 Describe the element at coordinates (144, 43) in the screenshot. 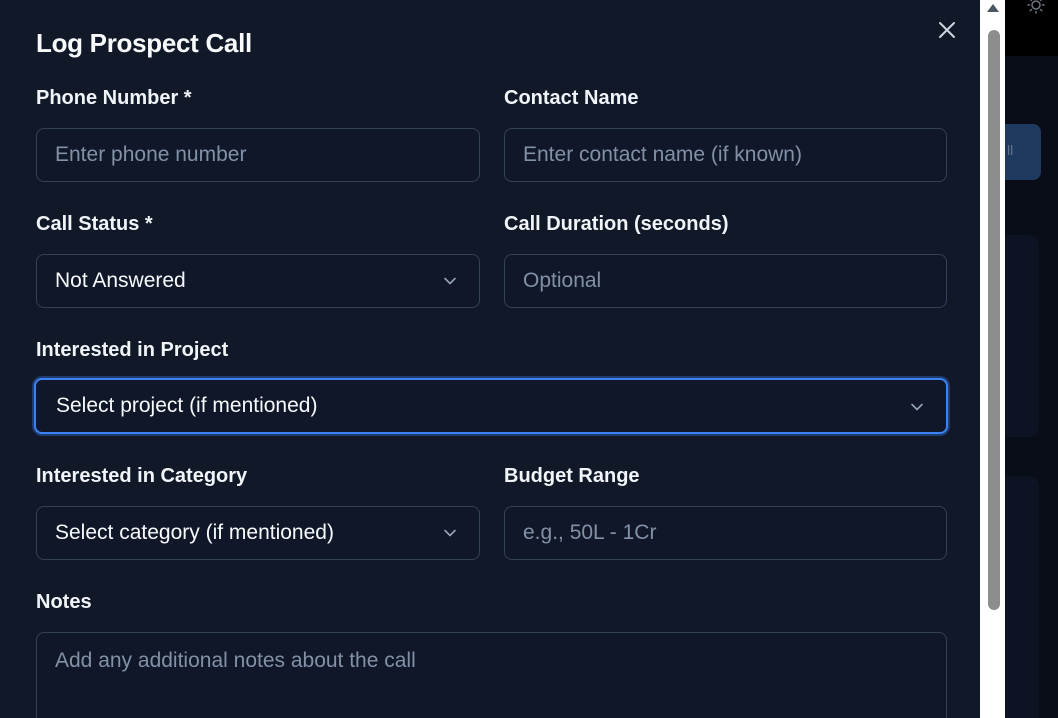

I see `modal-title: Log Prospect Call` at that location.